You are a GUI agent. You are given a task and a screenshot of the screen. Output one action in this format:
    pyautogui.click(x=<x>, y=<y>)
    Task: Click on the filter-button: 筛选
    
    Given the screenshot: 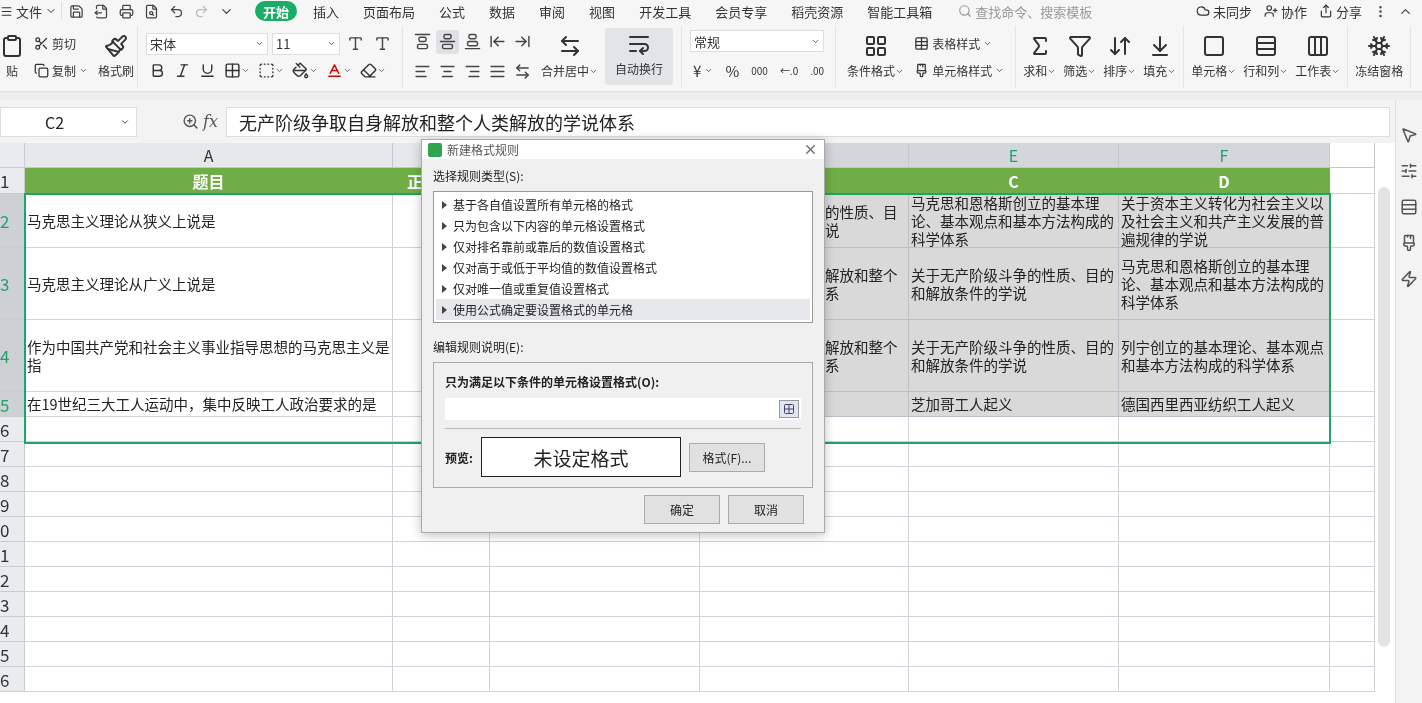 What is the action you would take?
    pyautogui.click(x=1080, y=56)
    